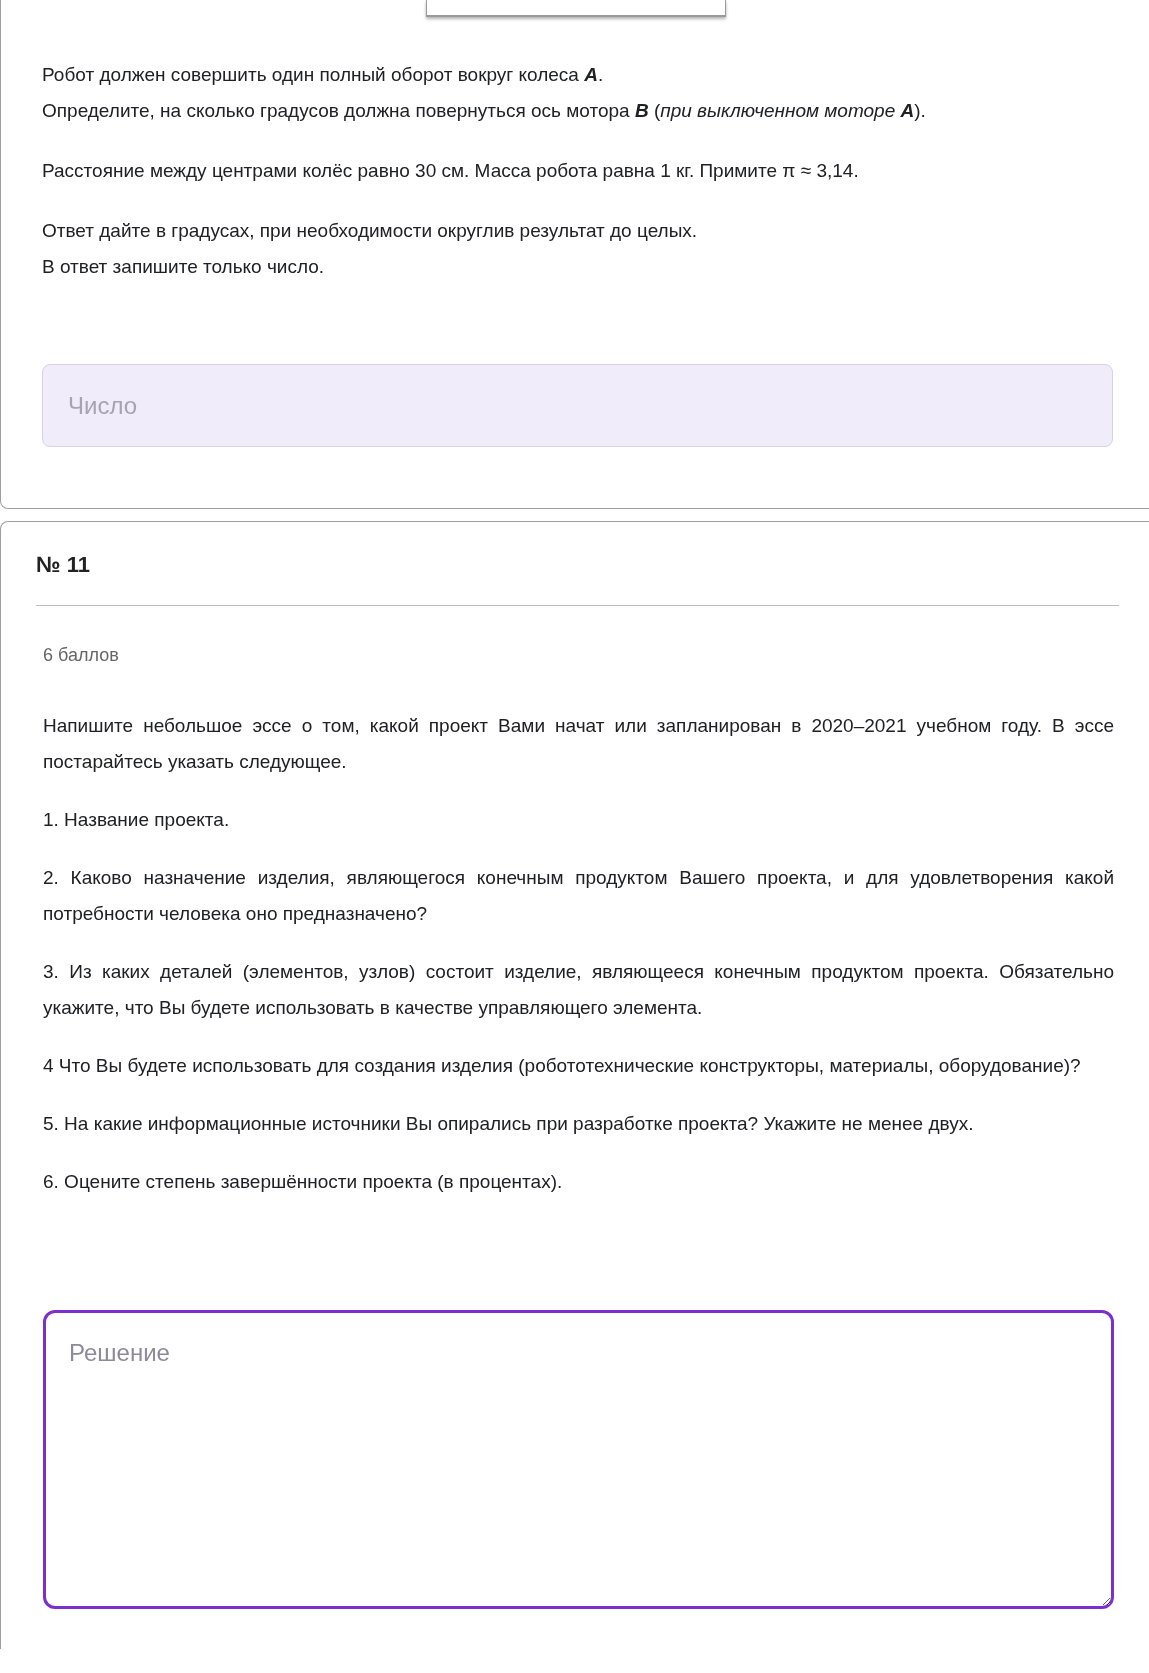  What do you see at coordinates (63, 565) in the screenshot?
I see `task-number: № 11` at bounding box center [63, 565].